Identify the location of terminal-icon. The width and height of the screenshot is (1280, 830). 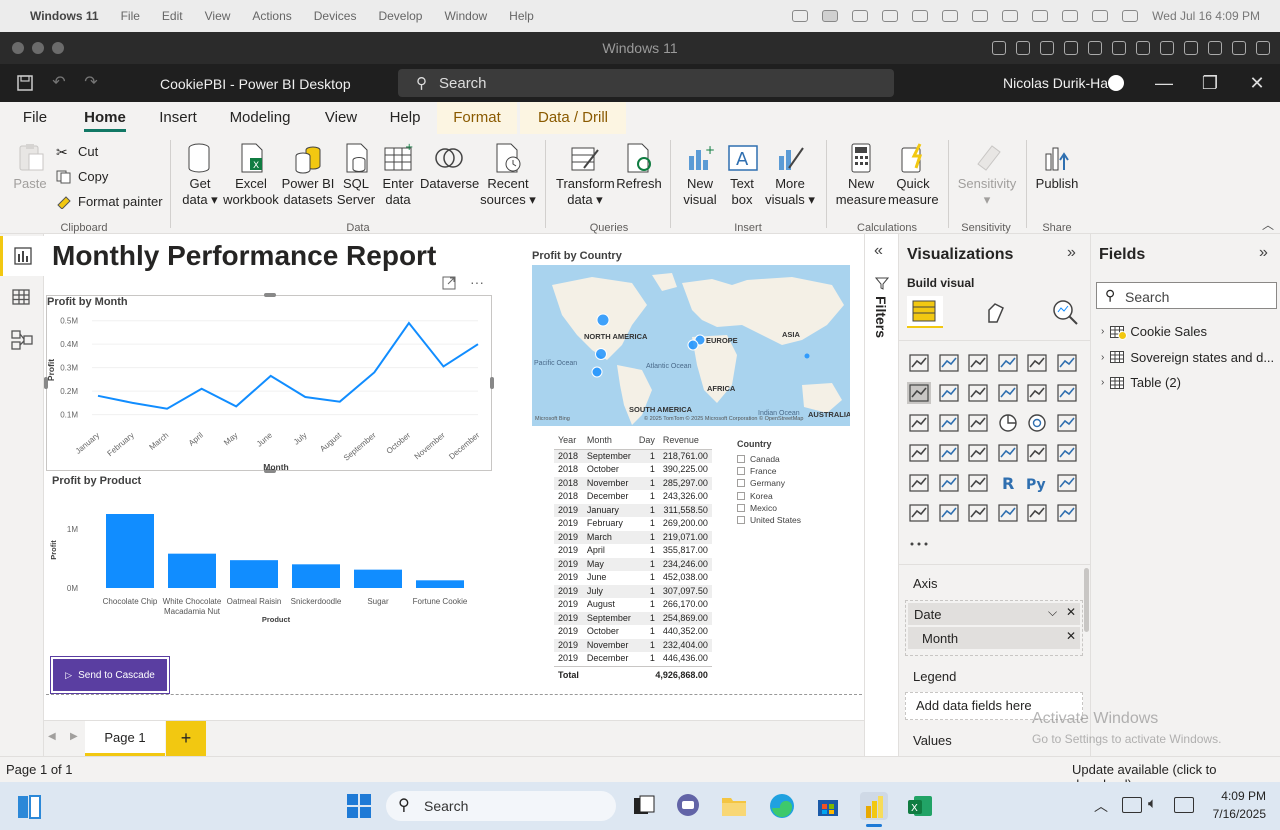
(1215, 48).